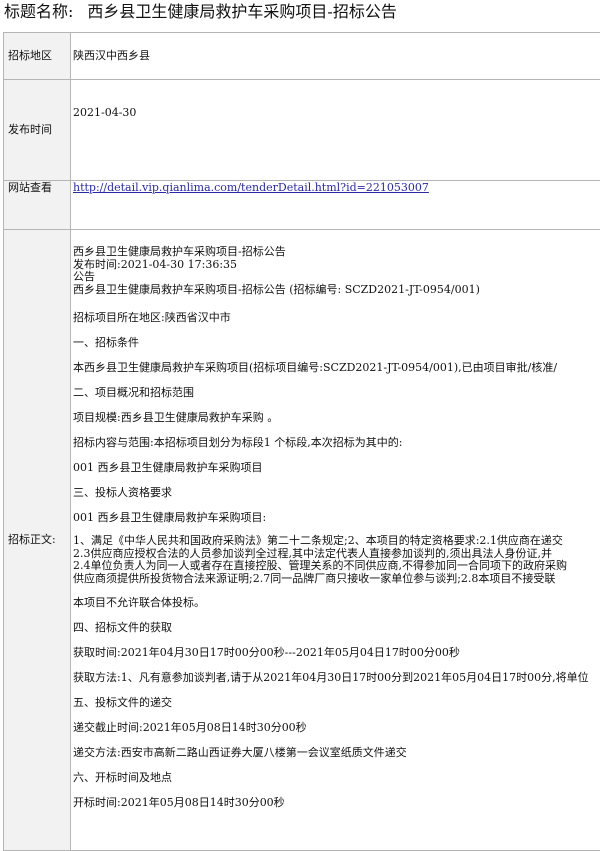 The width and height of the screenshot is (600, 851). I want to click on section-title: 一、招标条件, so click(336, 337).